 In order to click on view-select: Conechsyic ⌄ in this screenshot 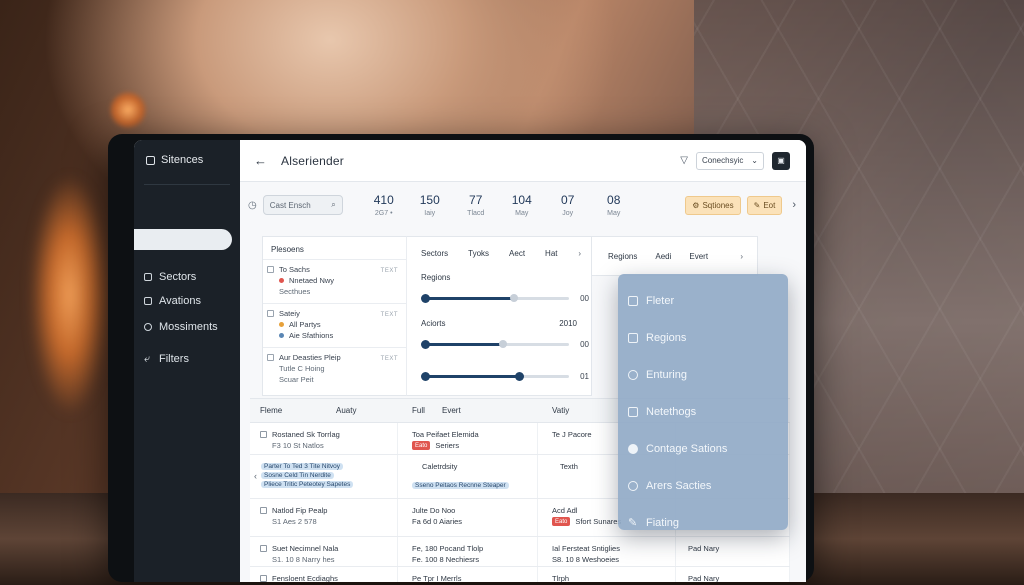, I will do `click(730, 160)`.